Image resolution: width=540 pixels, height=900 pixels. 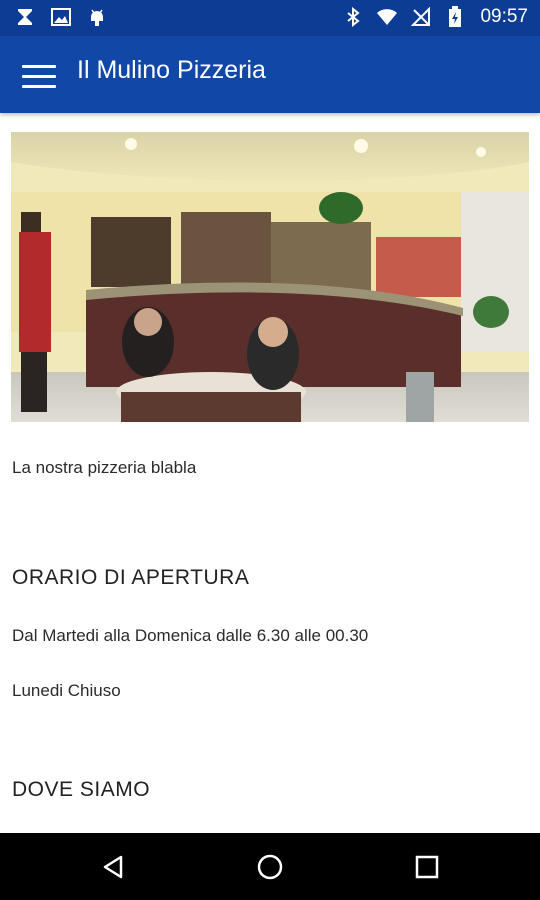 I want to click on home-icon, so click(x=270, y=867).